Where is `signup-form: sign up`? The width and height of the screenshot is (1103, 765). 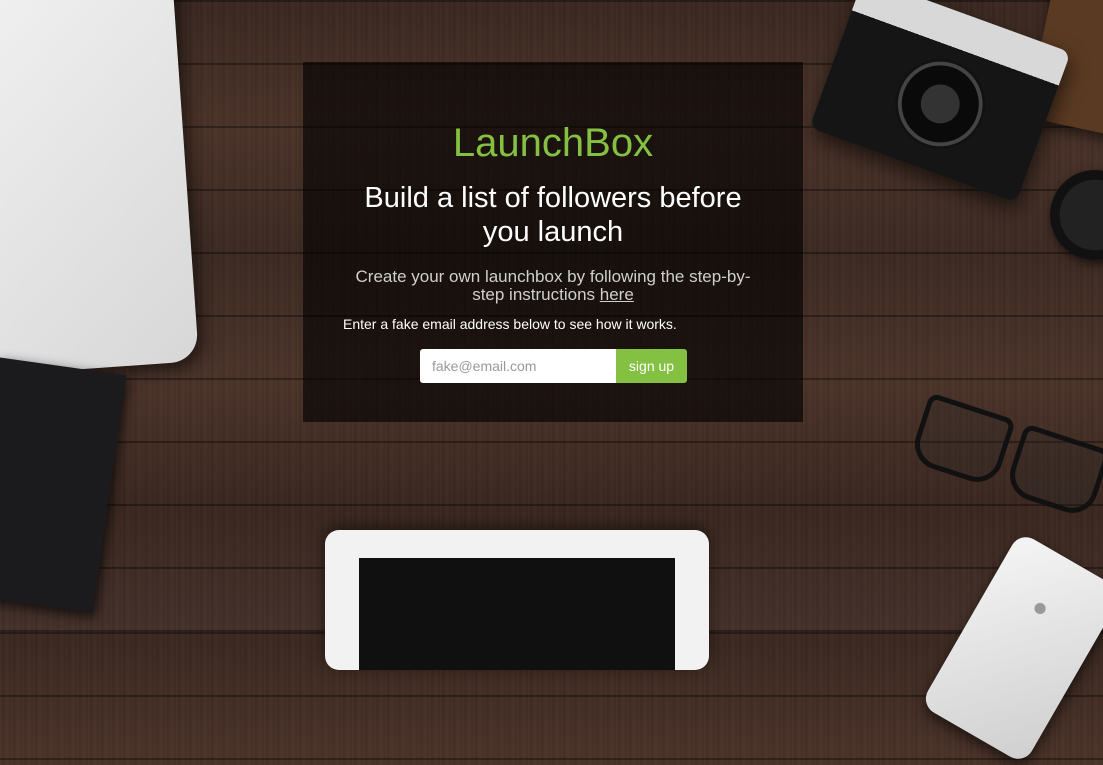
signup-form: sign up is located at coordinates (553, 366).